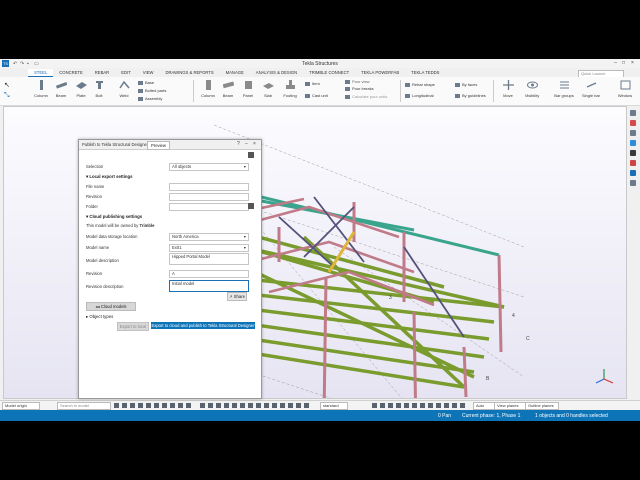  I want to click on outline-planes-select: Outline planes, so click(542, 406).